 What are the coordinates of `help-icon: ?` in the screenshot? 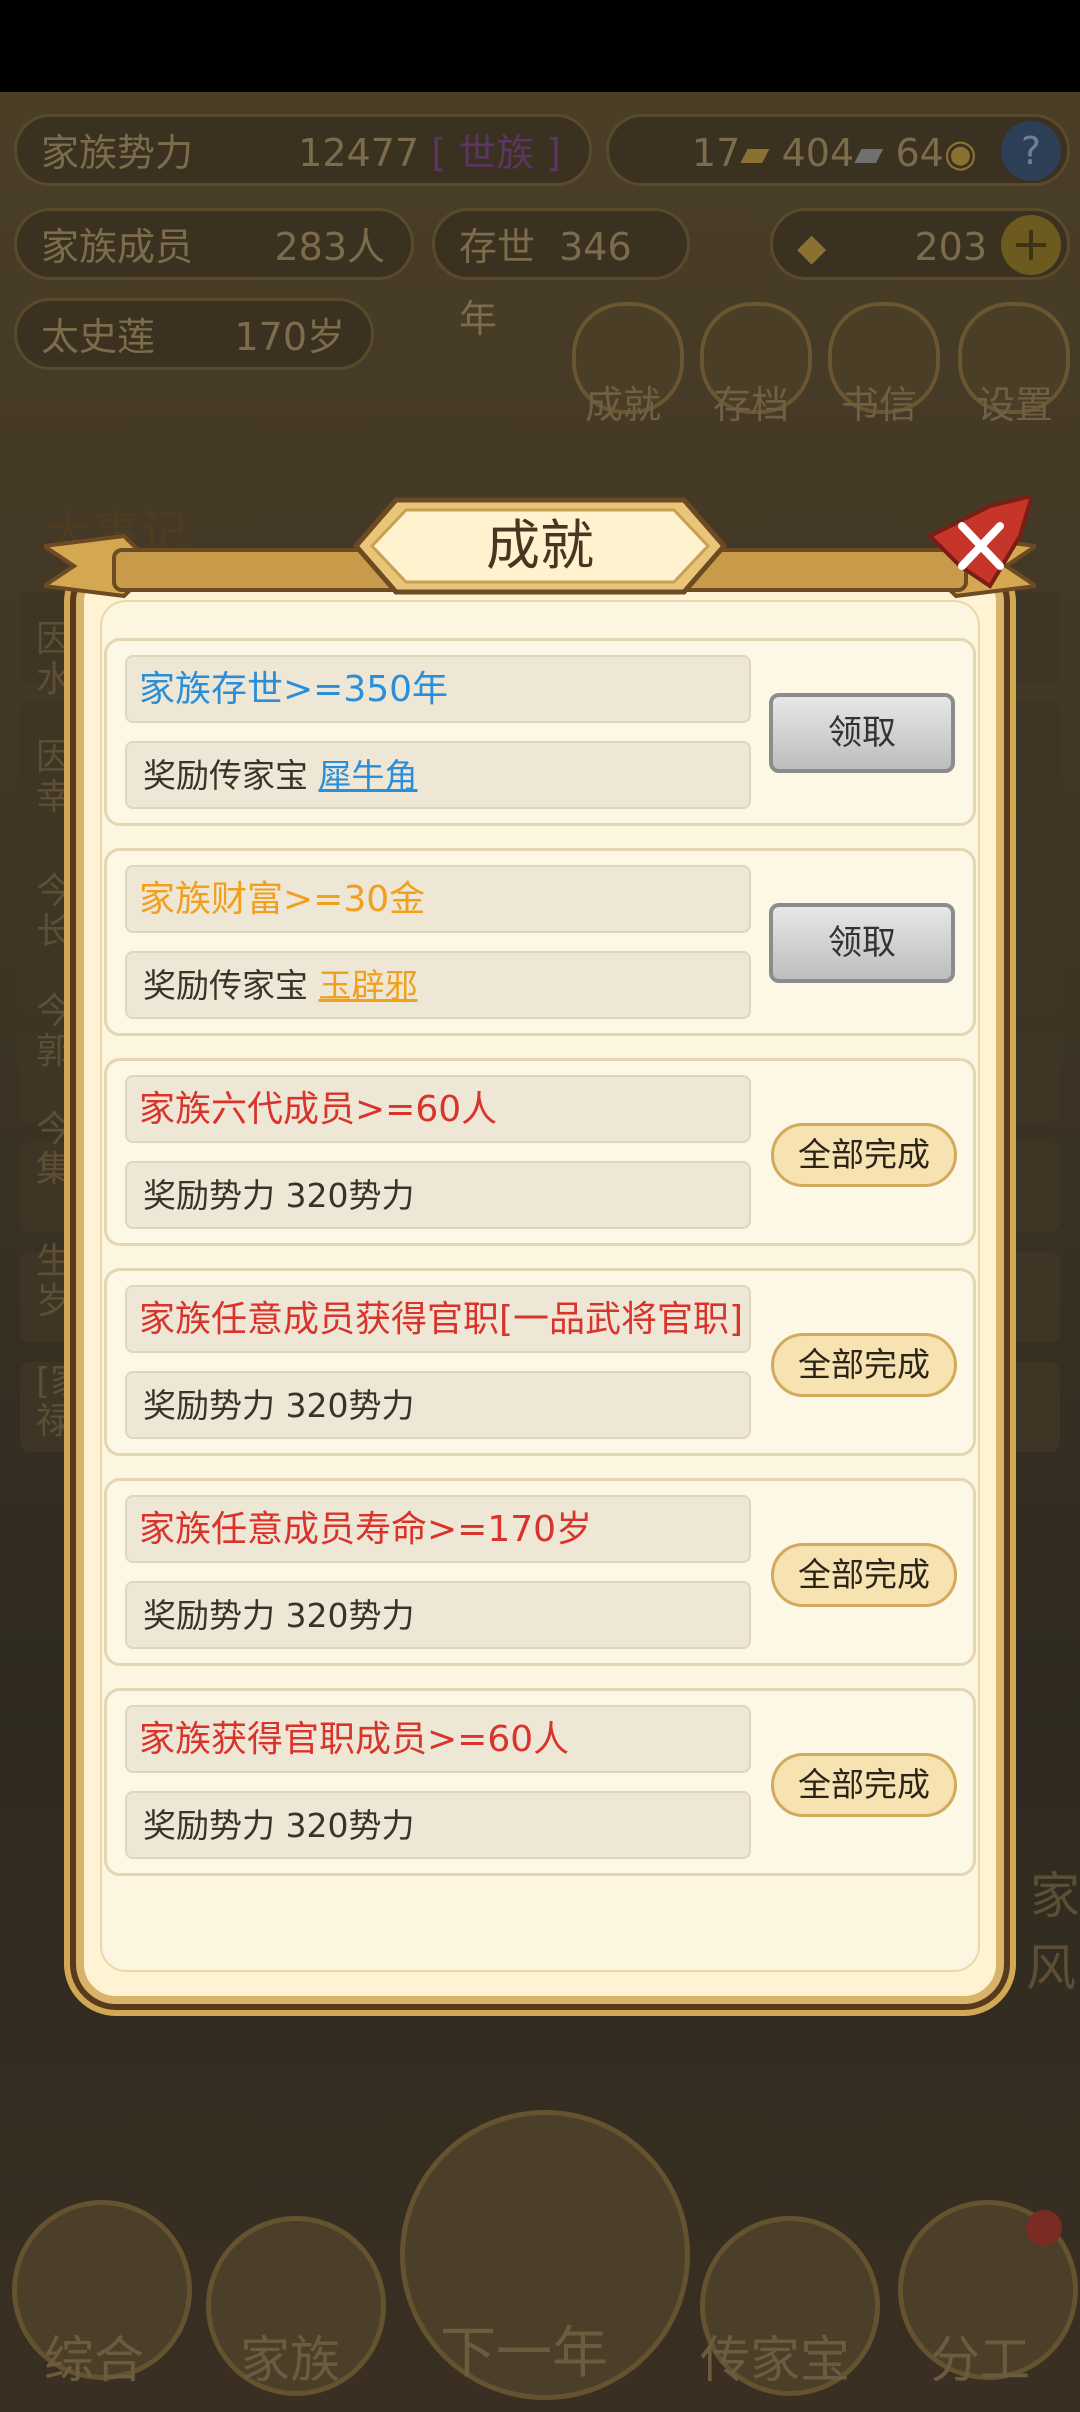 It's located at (1031, 151).